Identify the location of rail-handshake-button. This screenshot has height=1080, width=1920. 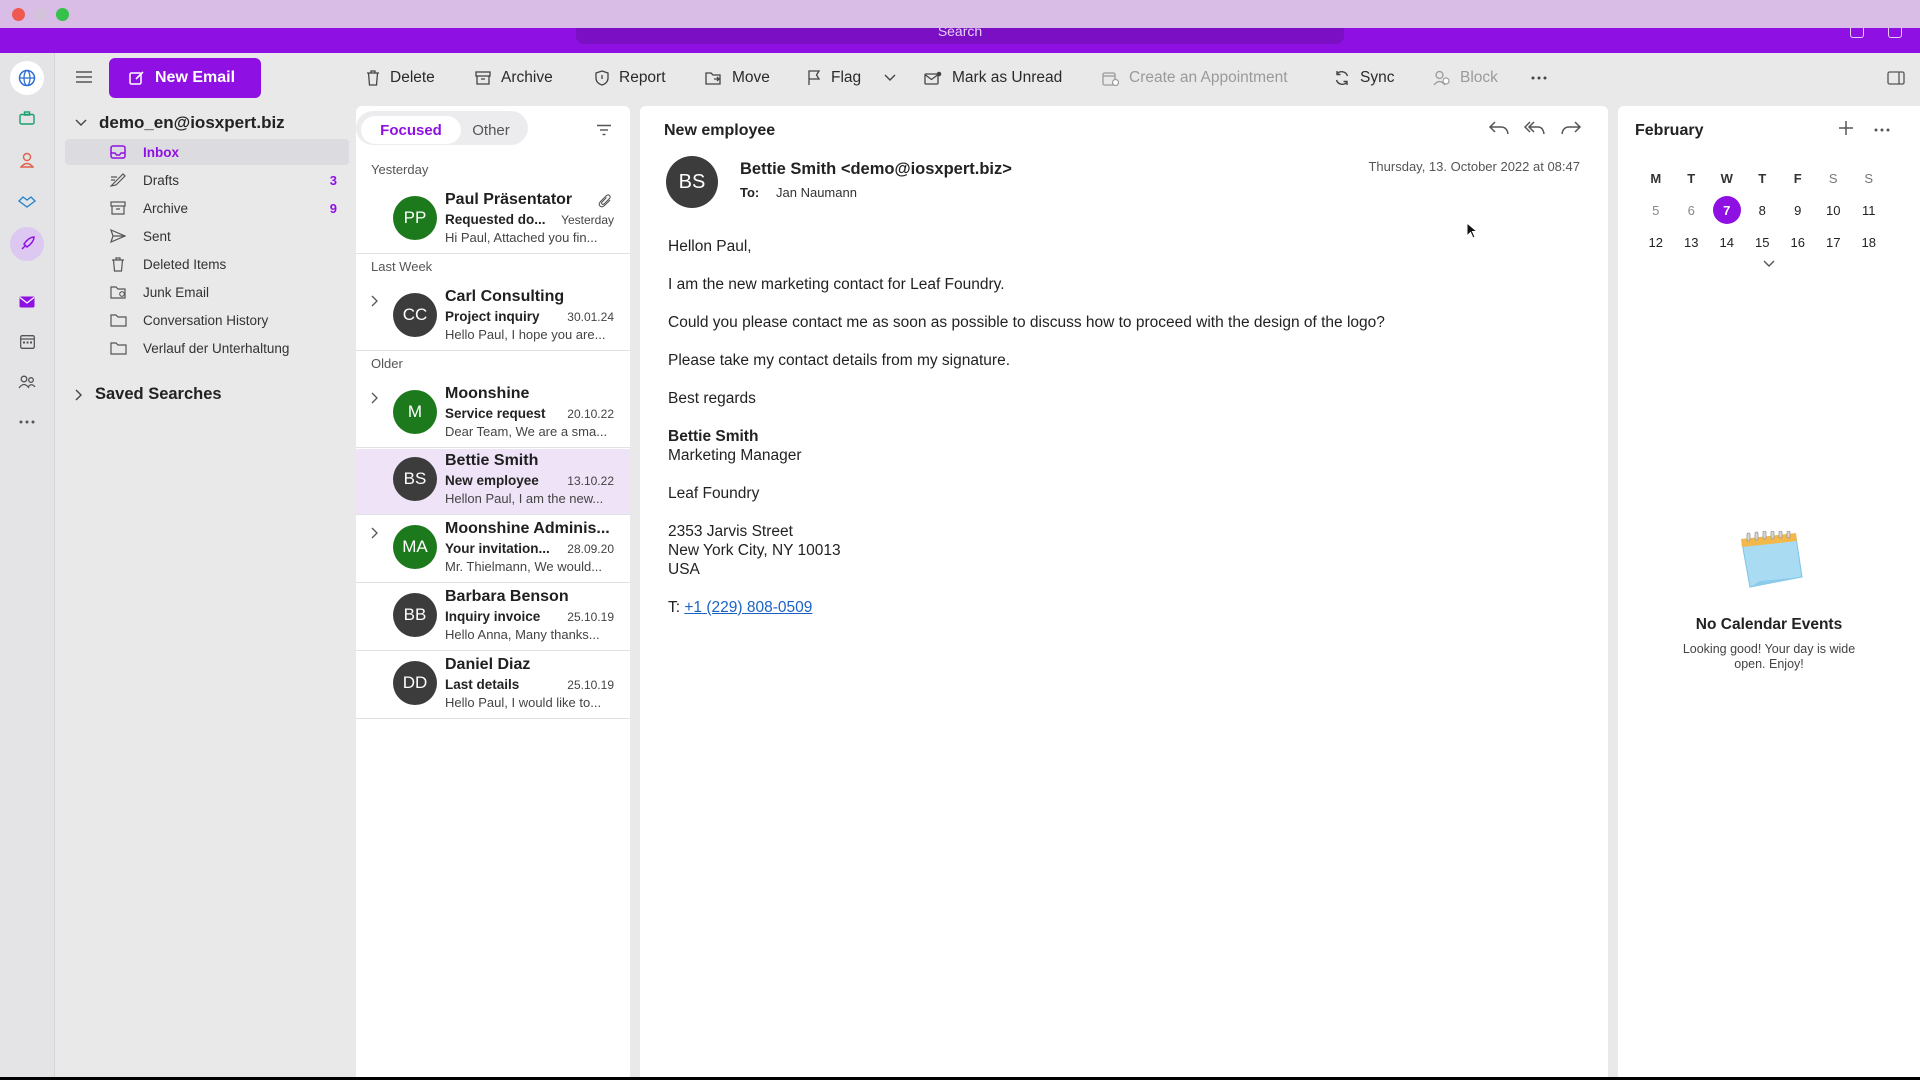
(27, 202).